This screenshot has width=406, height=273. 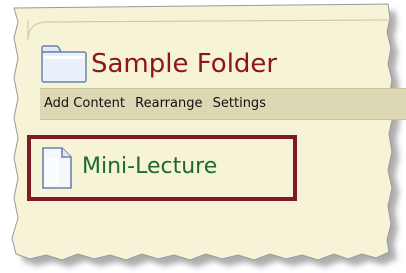 I want to click on folder-toolbar: Add Content Rearrange Settings, so click(x=223, y=104).